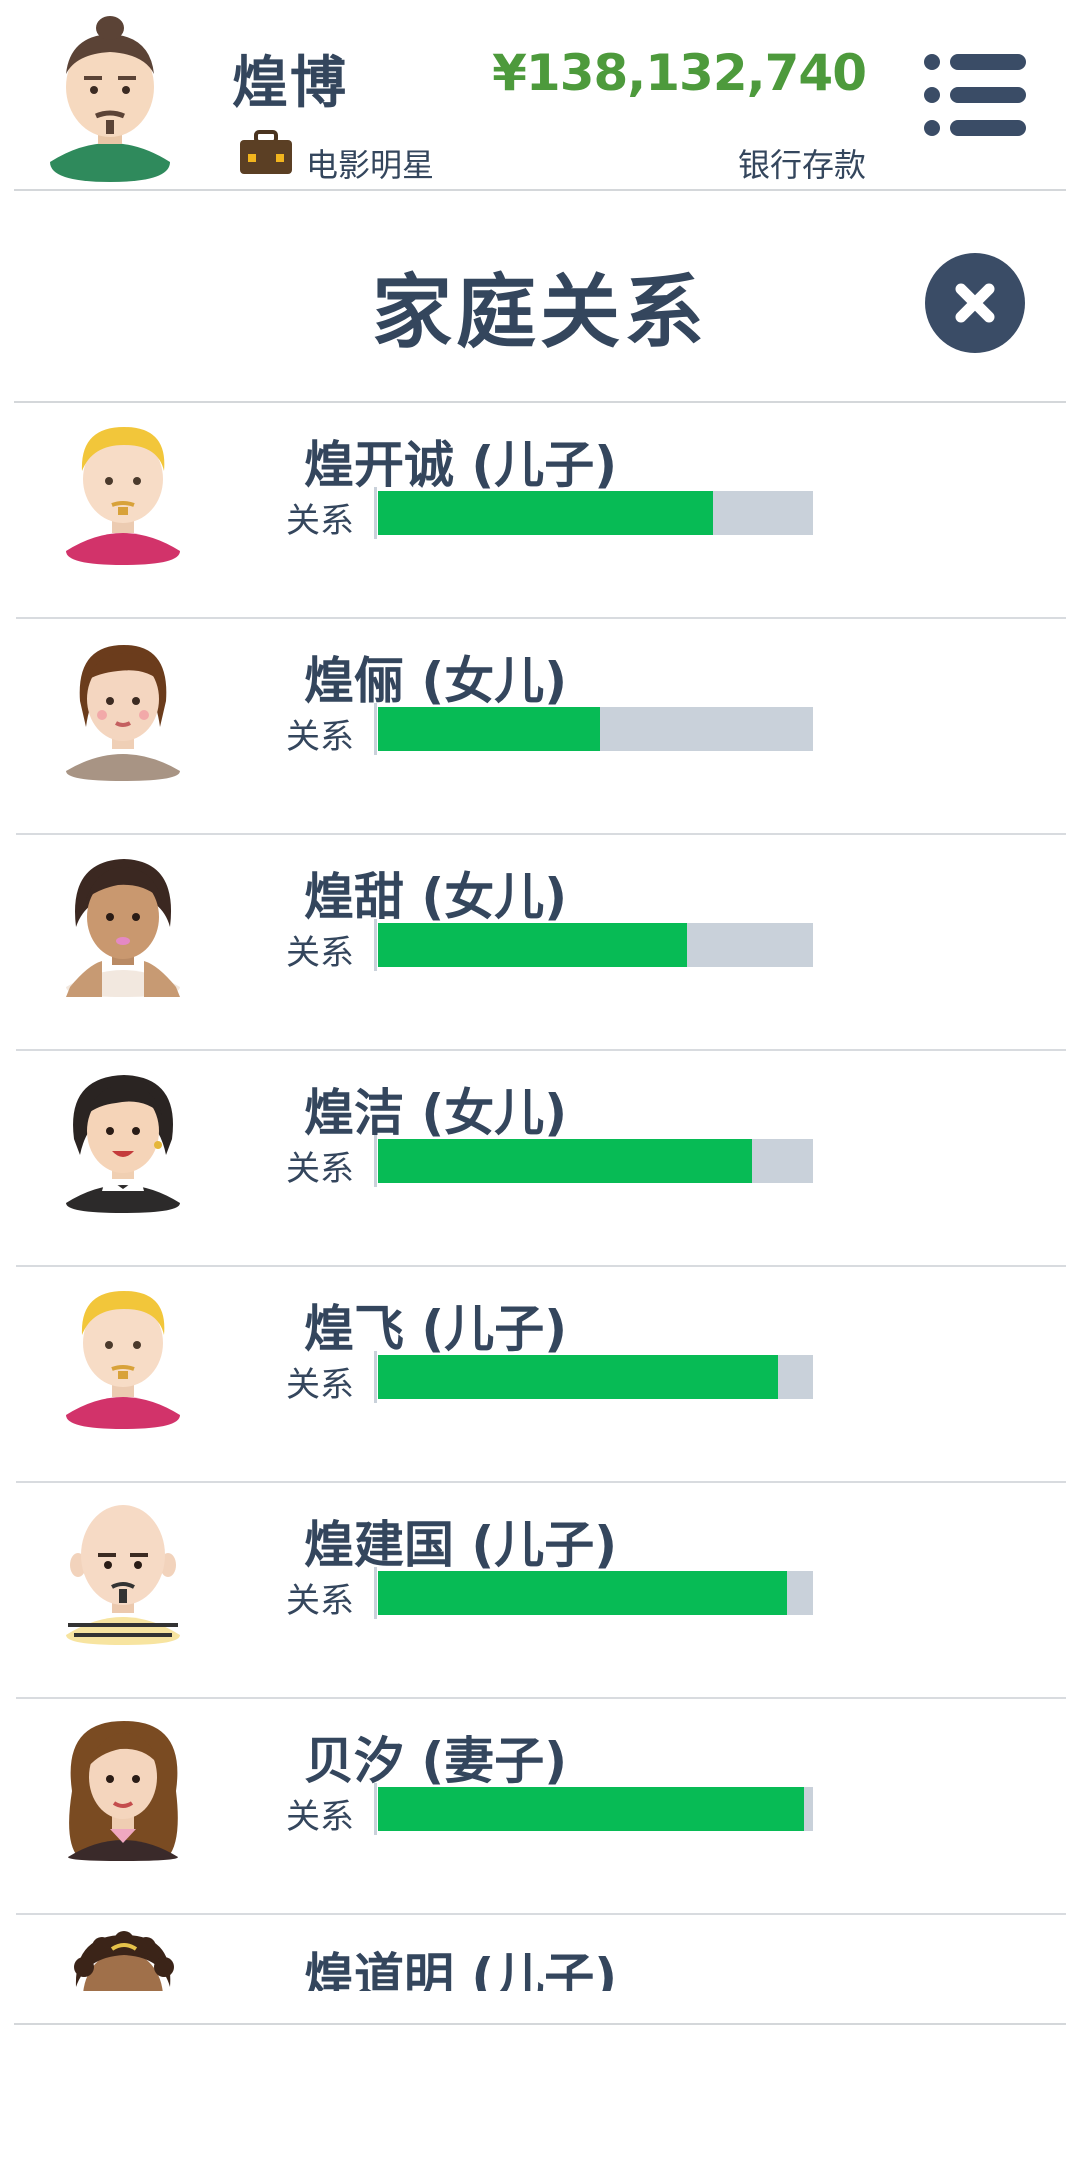  Describe the element at coordinates (436, 1329) in the screenshot. I see `member-name: 煌飞 (儿子)` at that location.